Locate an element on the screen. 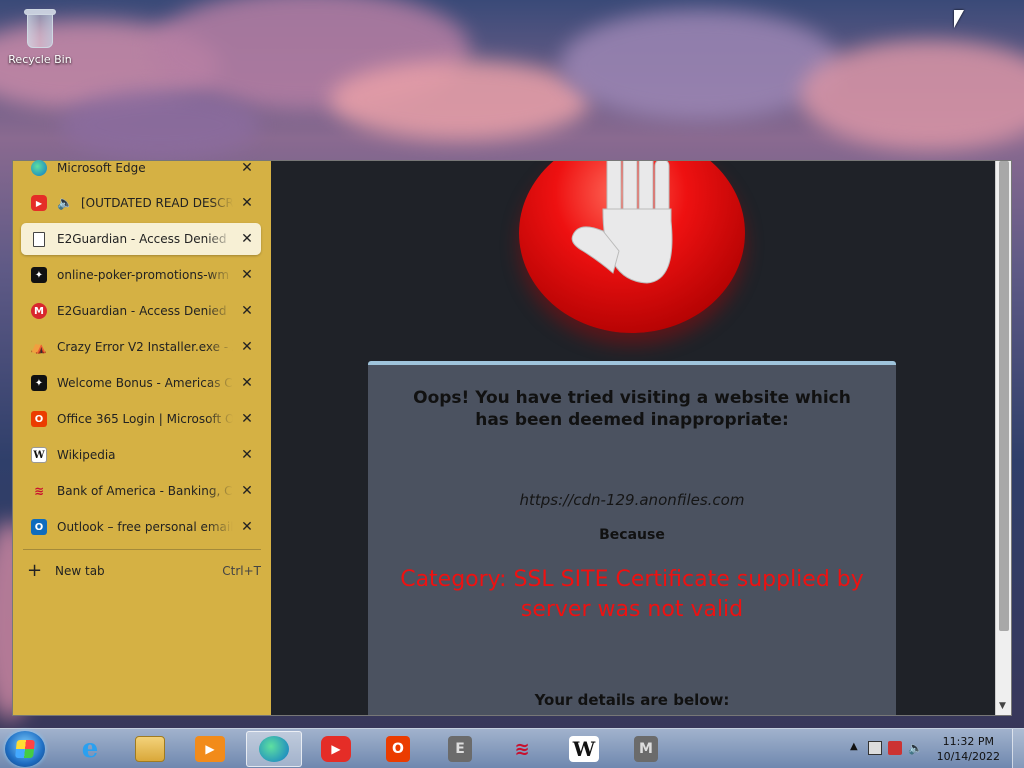 The height and width of the screenshot is (768, 1024). show-desktop-button is located at coordinates (1018, 748).